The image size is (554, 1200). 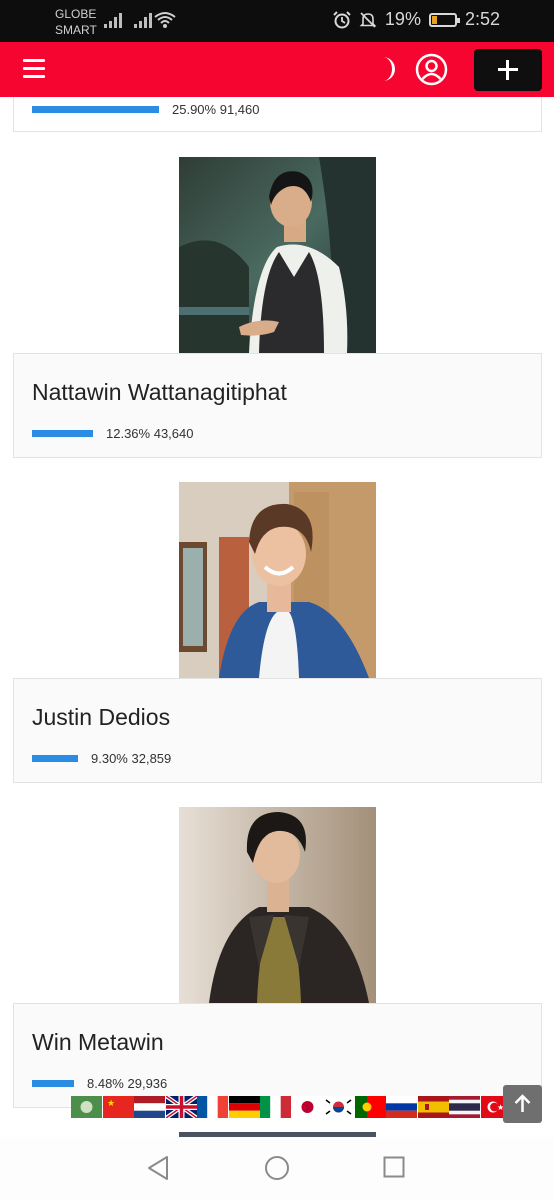 I want to click on candidate-name: Win Metawin, so click(x=98, y=1042).